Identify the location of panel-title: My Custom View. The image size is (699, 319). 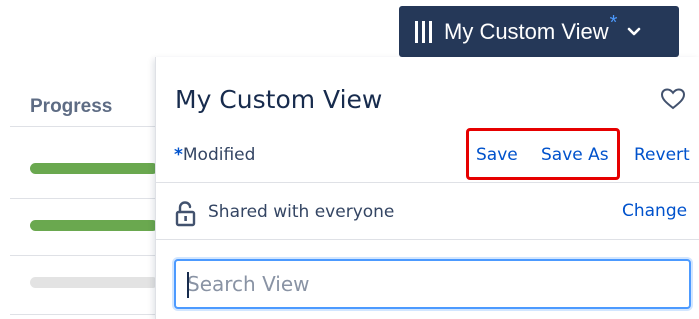
(279, 99).